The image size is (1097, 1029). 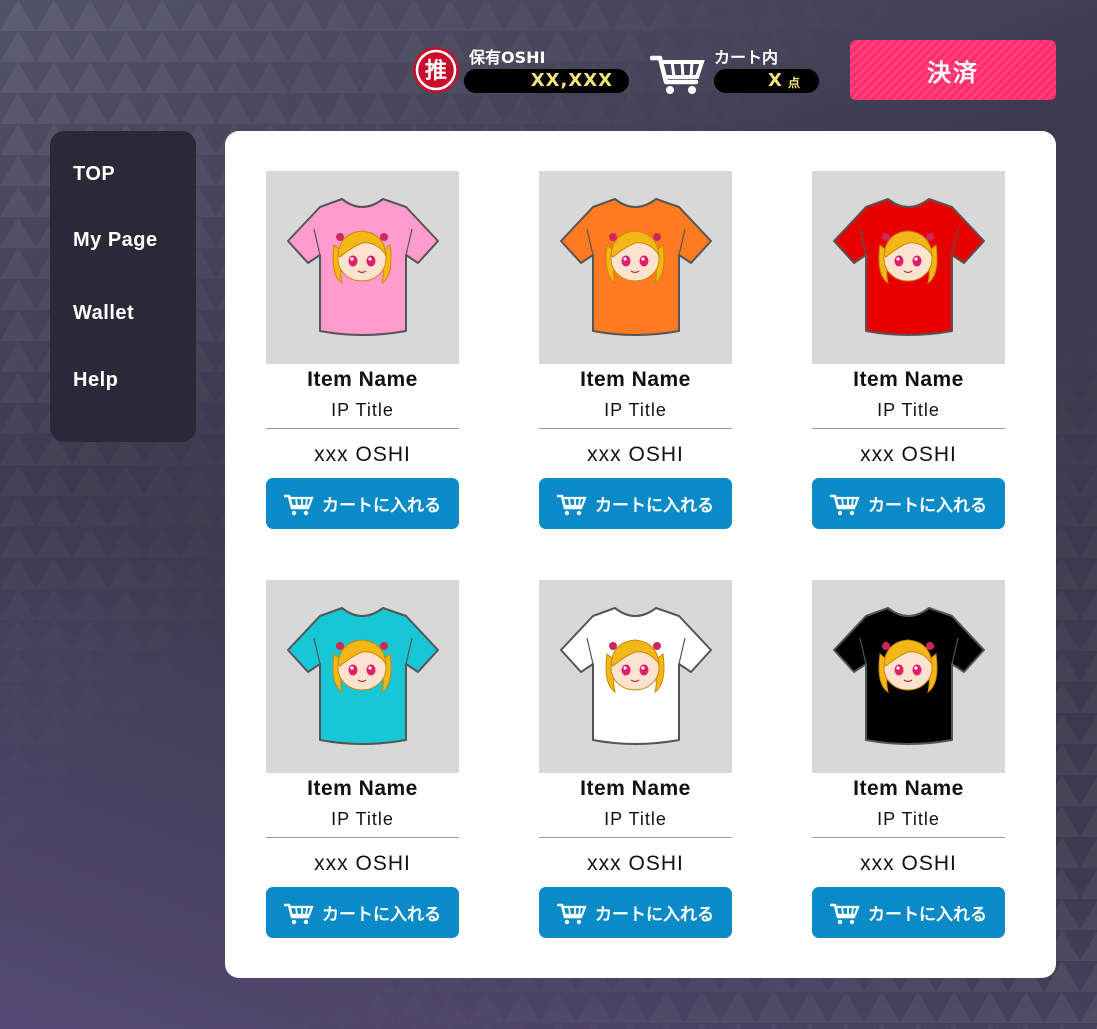 I want to click on oshi-value: XX,XXX, so click(x=571, y=80).